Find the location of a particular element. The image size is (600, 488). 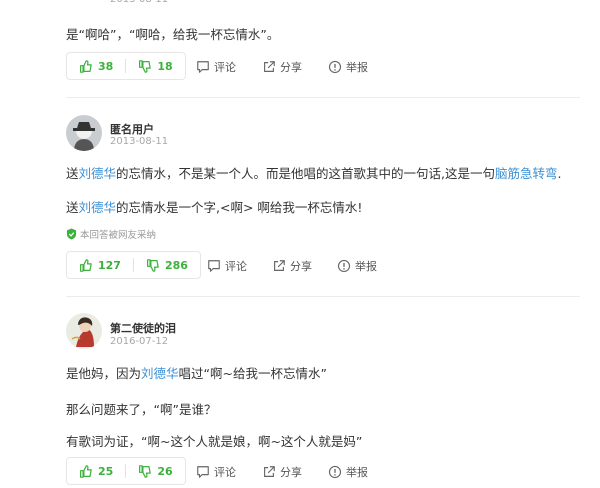

vote-box: 38 18 is located at coordinates (126, 66).